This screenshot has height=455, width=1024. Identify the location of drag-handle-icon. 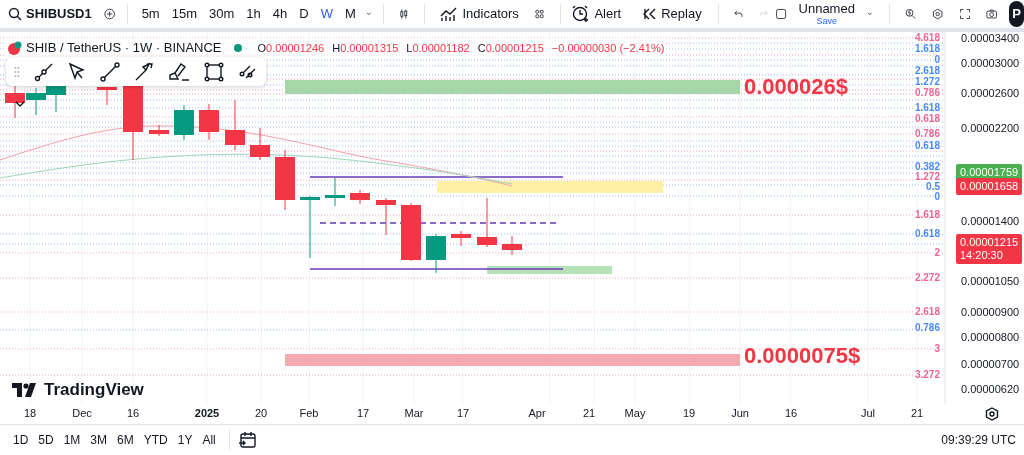
(17, 71).